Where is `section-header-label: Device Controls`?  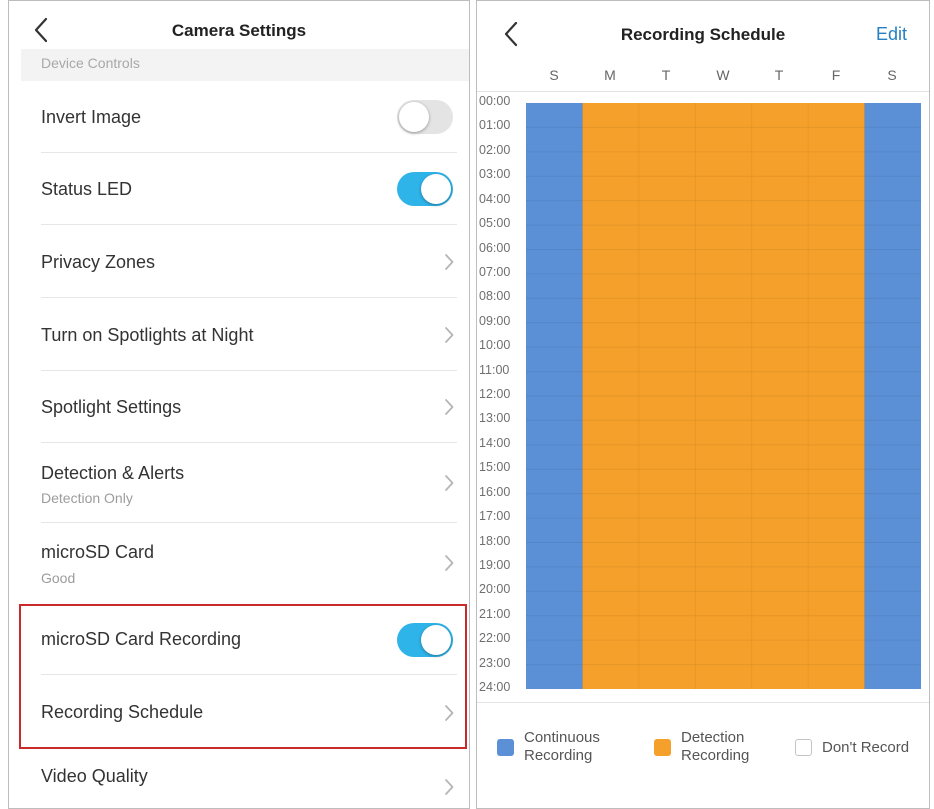 section-header-label: Device Controls is located at coordinates (90, 63).